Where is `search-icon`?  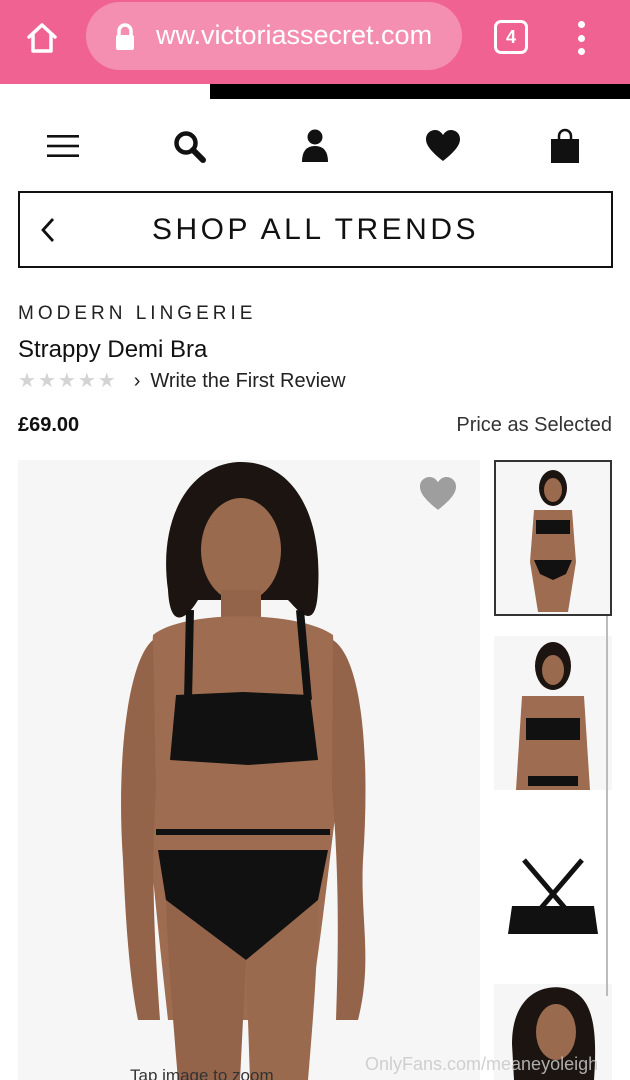
search-icon is located at coordinates (189, 146).